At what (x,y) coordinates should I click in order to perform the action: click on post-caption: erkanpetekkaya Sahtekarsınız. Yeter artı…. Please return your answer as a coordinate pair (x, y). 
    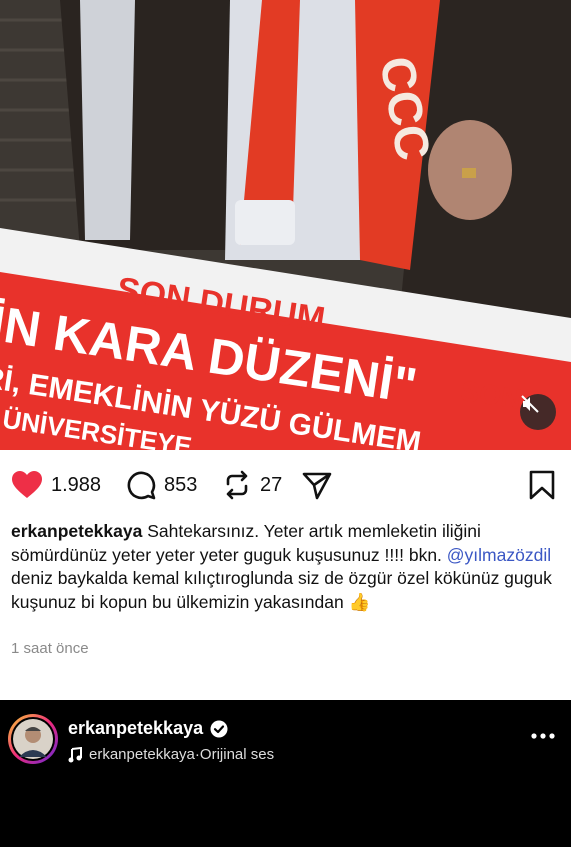
    Looking at the image, I should click on (287, 567).